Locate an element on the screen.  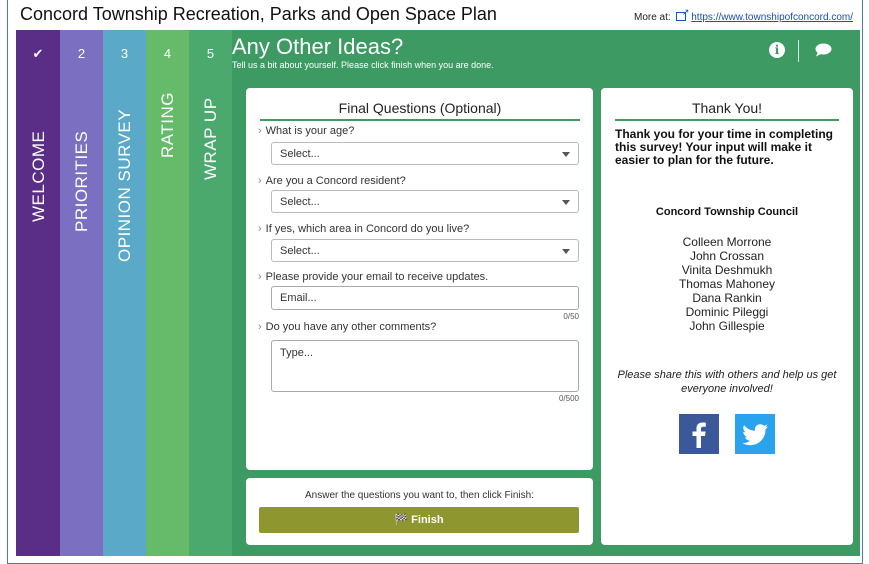
tab-opinion-survey: 3 OPINION SURVEY is located at coordinates (124, 293).